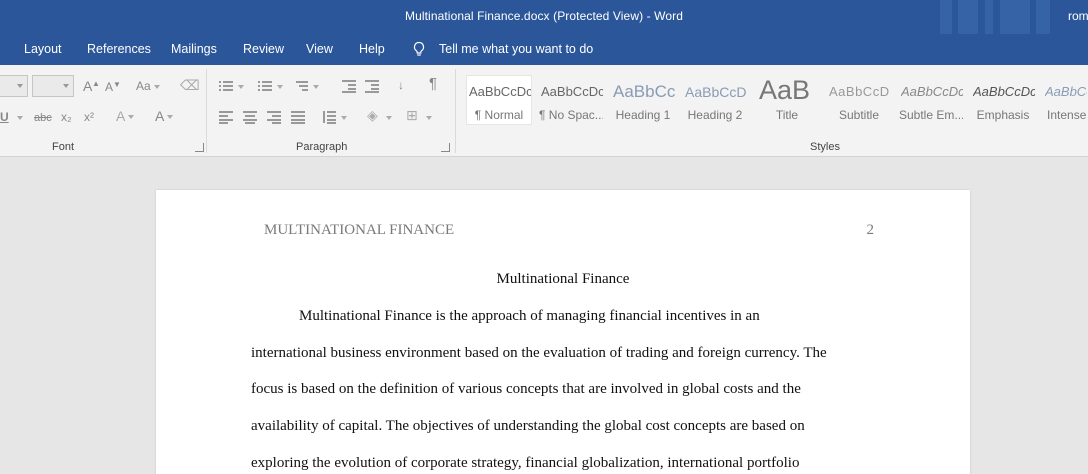  I want to click on lightbulb-icon, so click(419, 49).